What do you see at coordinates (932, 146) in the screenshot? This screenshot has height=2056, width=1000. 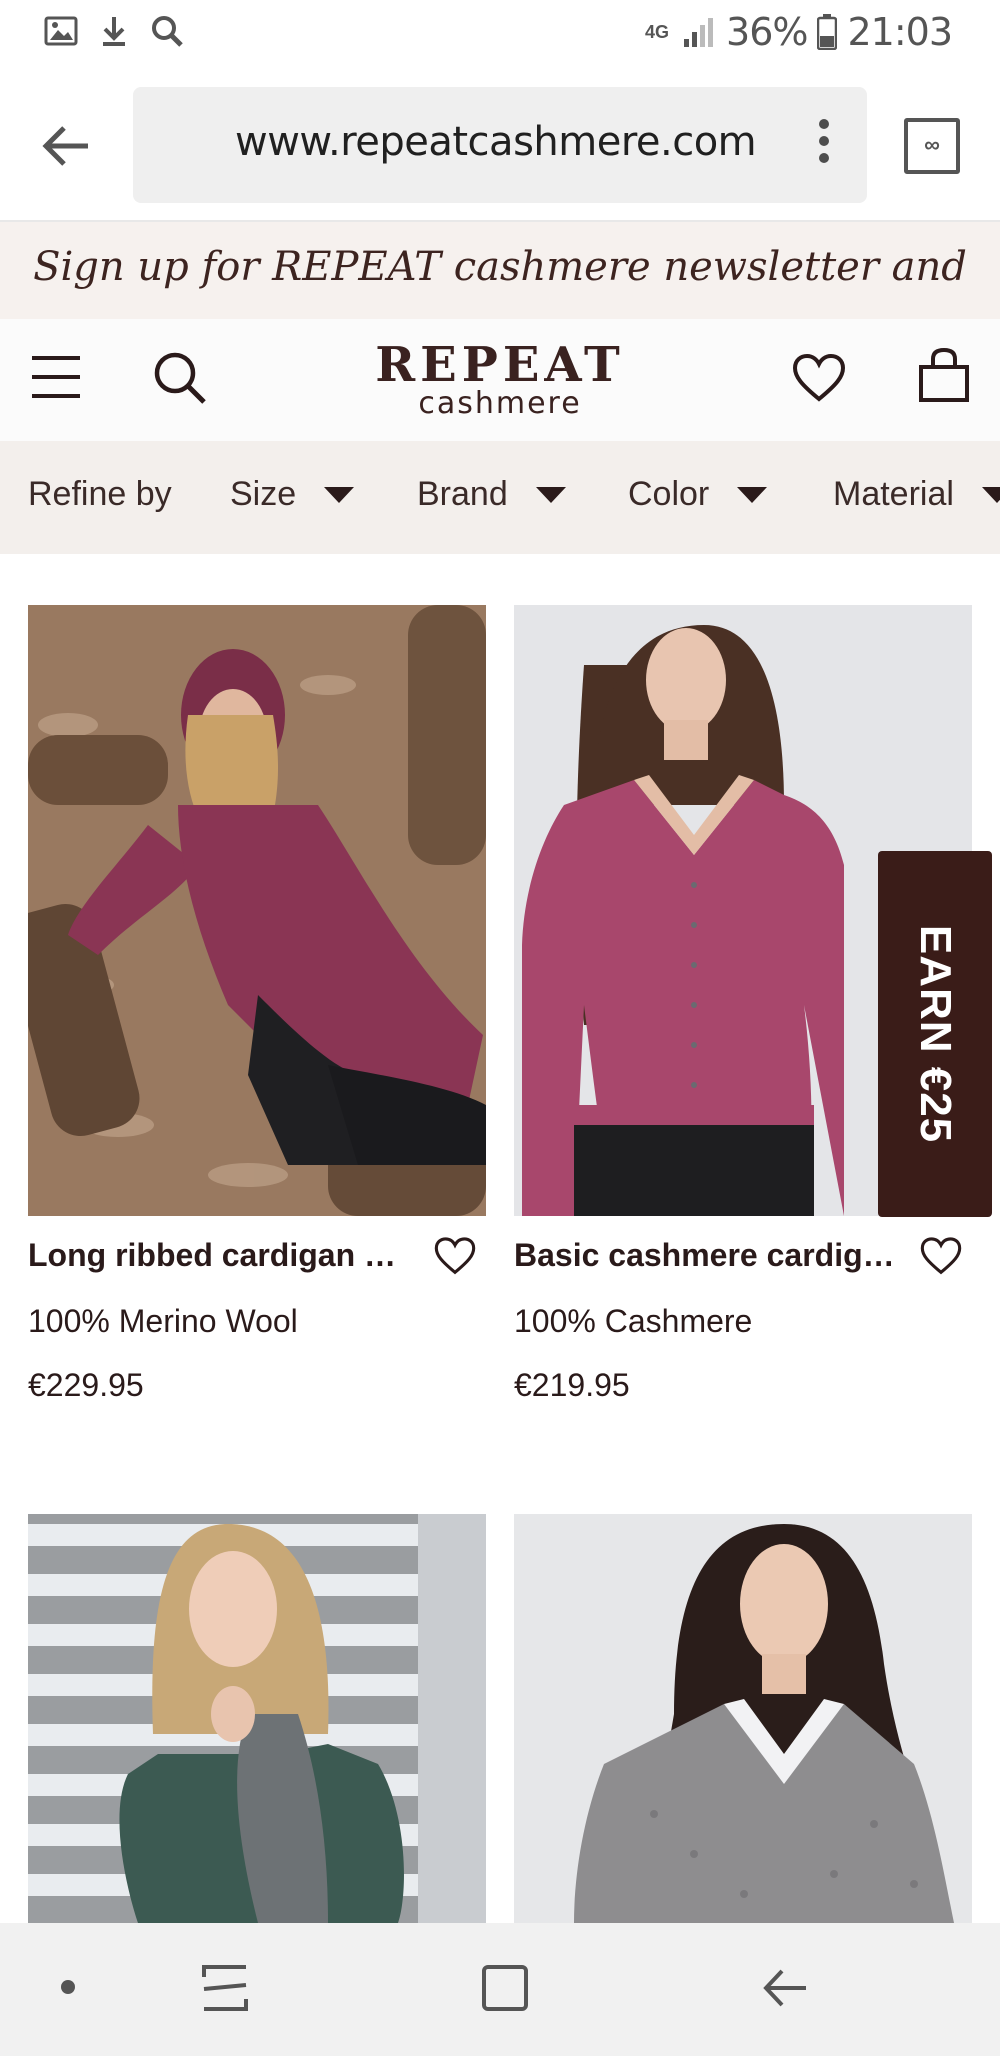 I see `tab-switcher-icon: ∞` at bounding box center [932, 146].